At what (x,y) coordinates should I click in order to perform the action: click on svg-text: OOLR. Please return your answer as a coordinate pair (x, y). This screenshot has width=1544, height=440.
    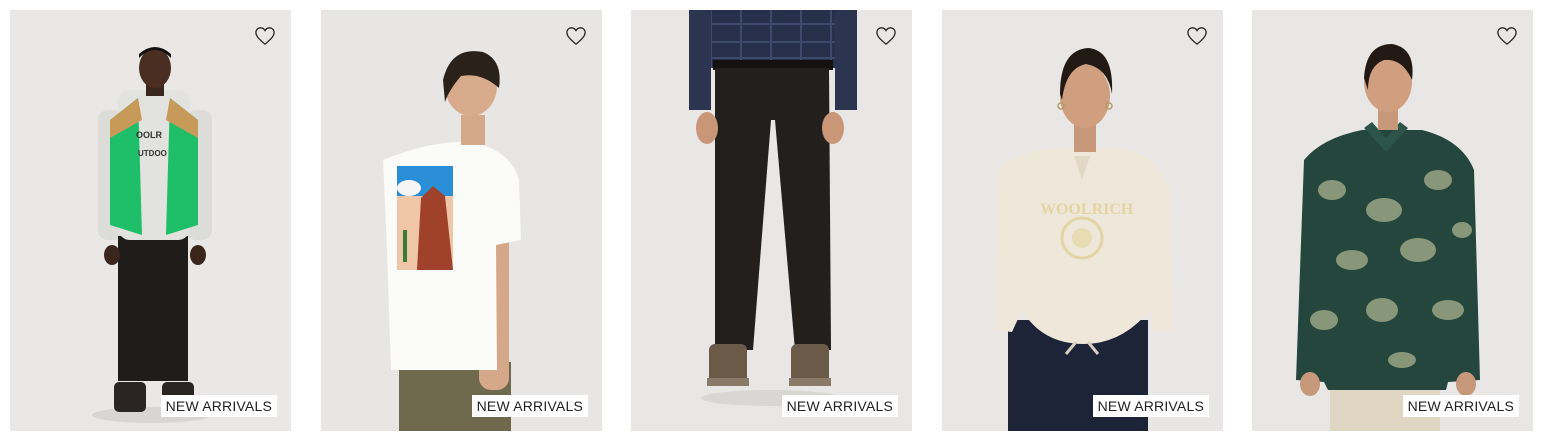
    Looking at the image, I should click on (149, 135).